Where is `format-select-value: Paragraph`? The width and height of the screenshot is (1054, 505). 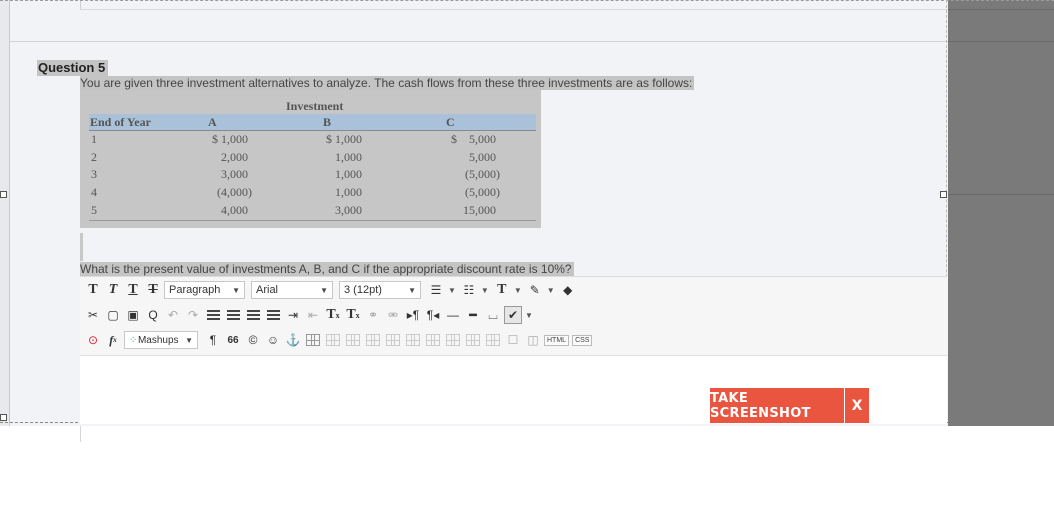 format-select-value: Paragraph is located at coordinates (195, 290).